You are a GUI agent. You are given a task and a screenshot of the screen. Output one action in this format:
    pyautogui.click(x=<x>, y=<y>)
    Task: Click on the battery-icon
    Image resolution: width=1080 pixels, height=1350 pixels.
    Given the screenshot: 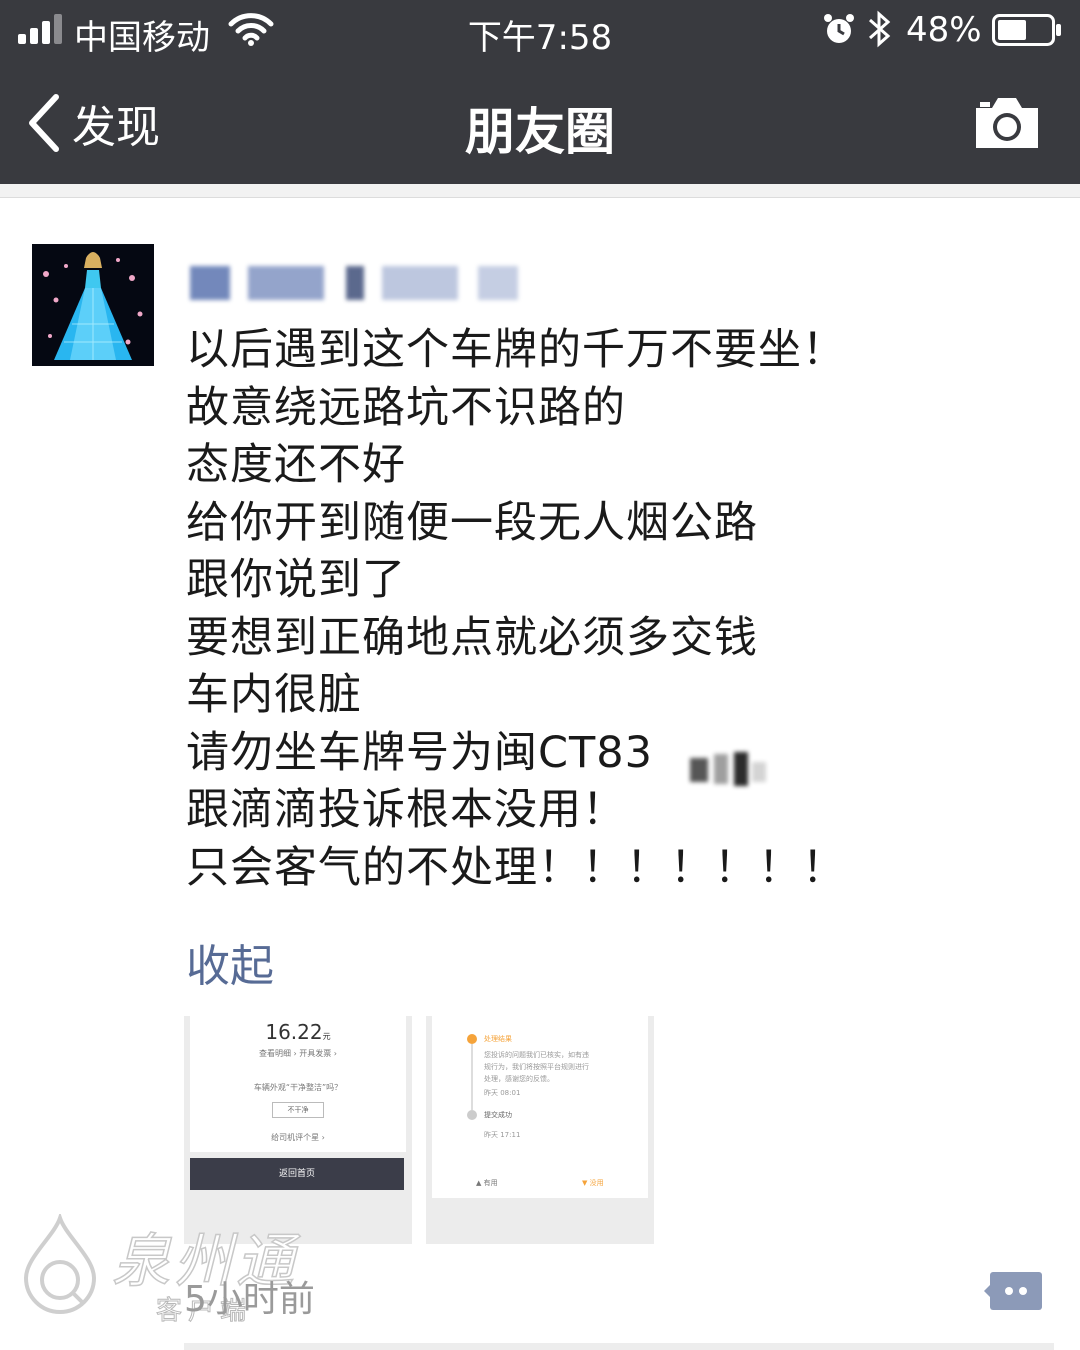 What is the action you would take?
    pyautogui.click(x=1026, y=30)
    